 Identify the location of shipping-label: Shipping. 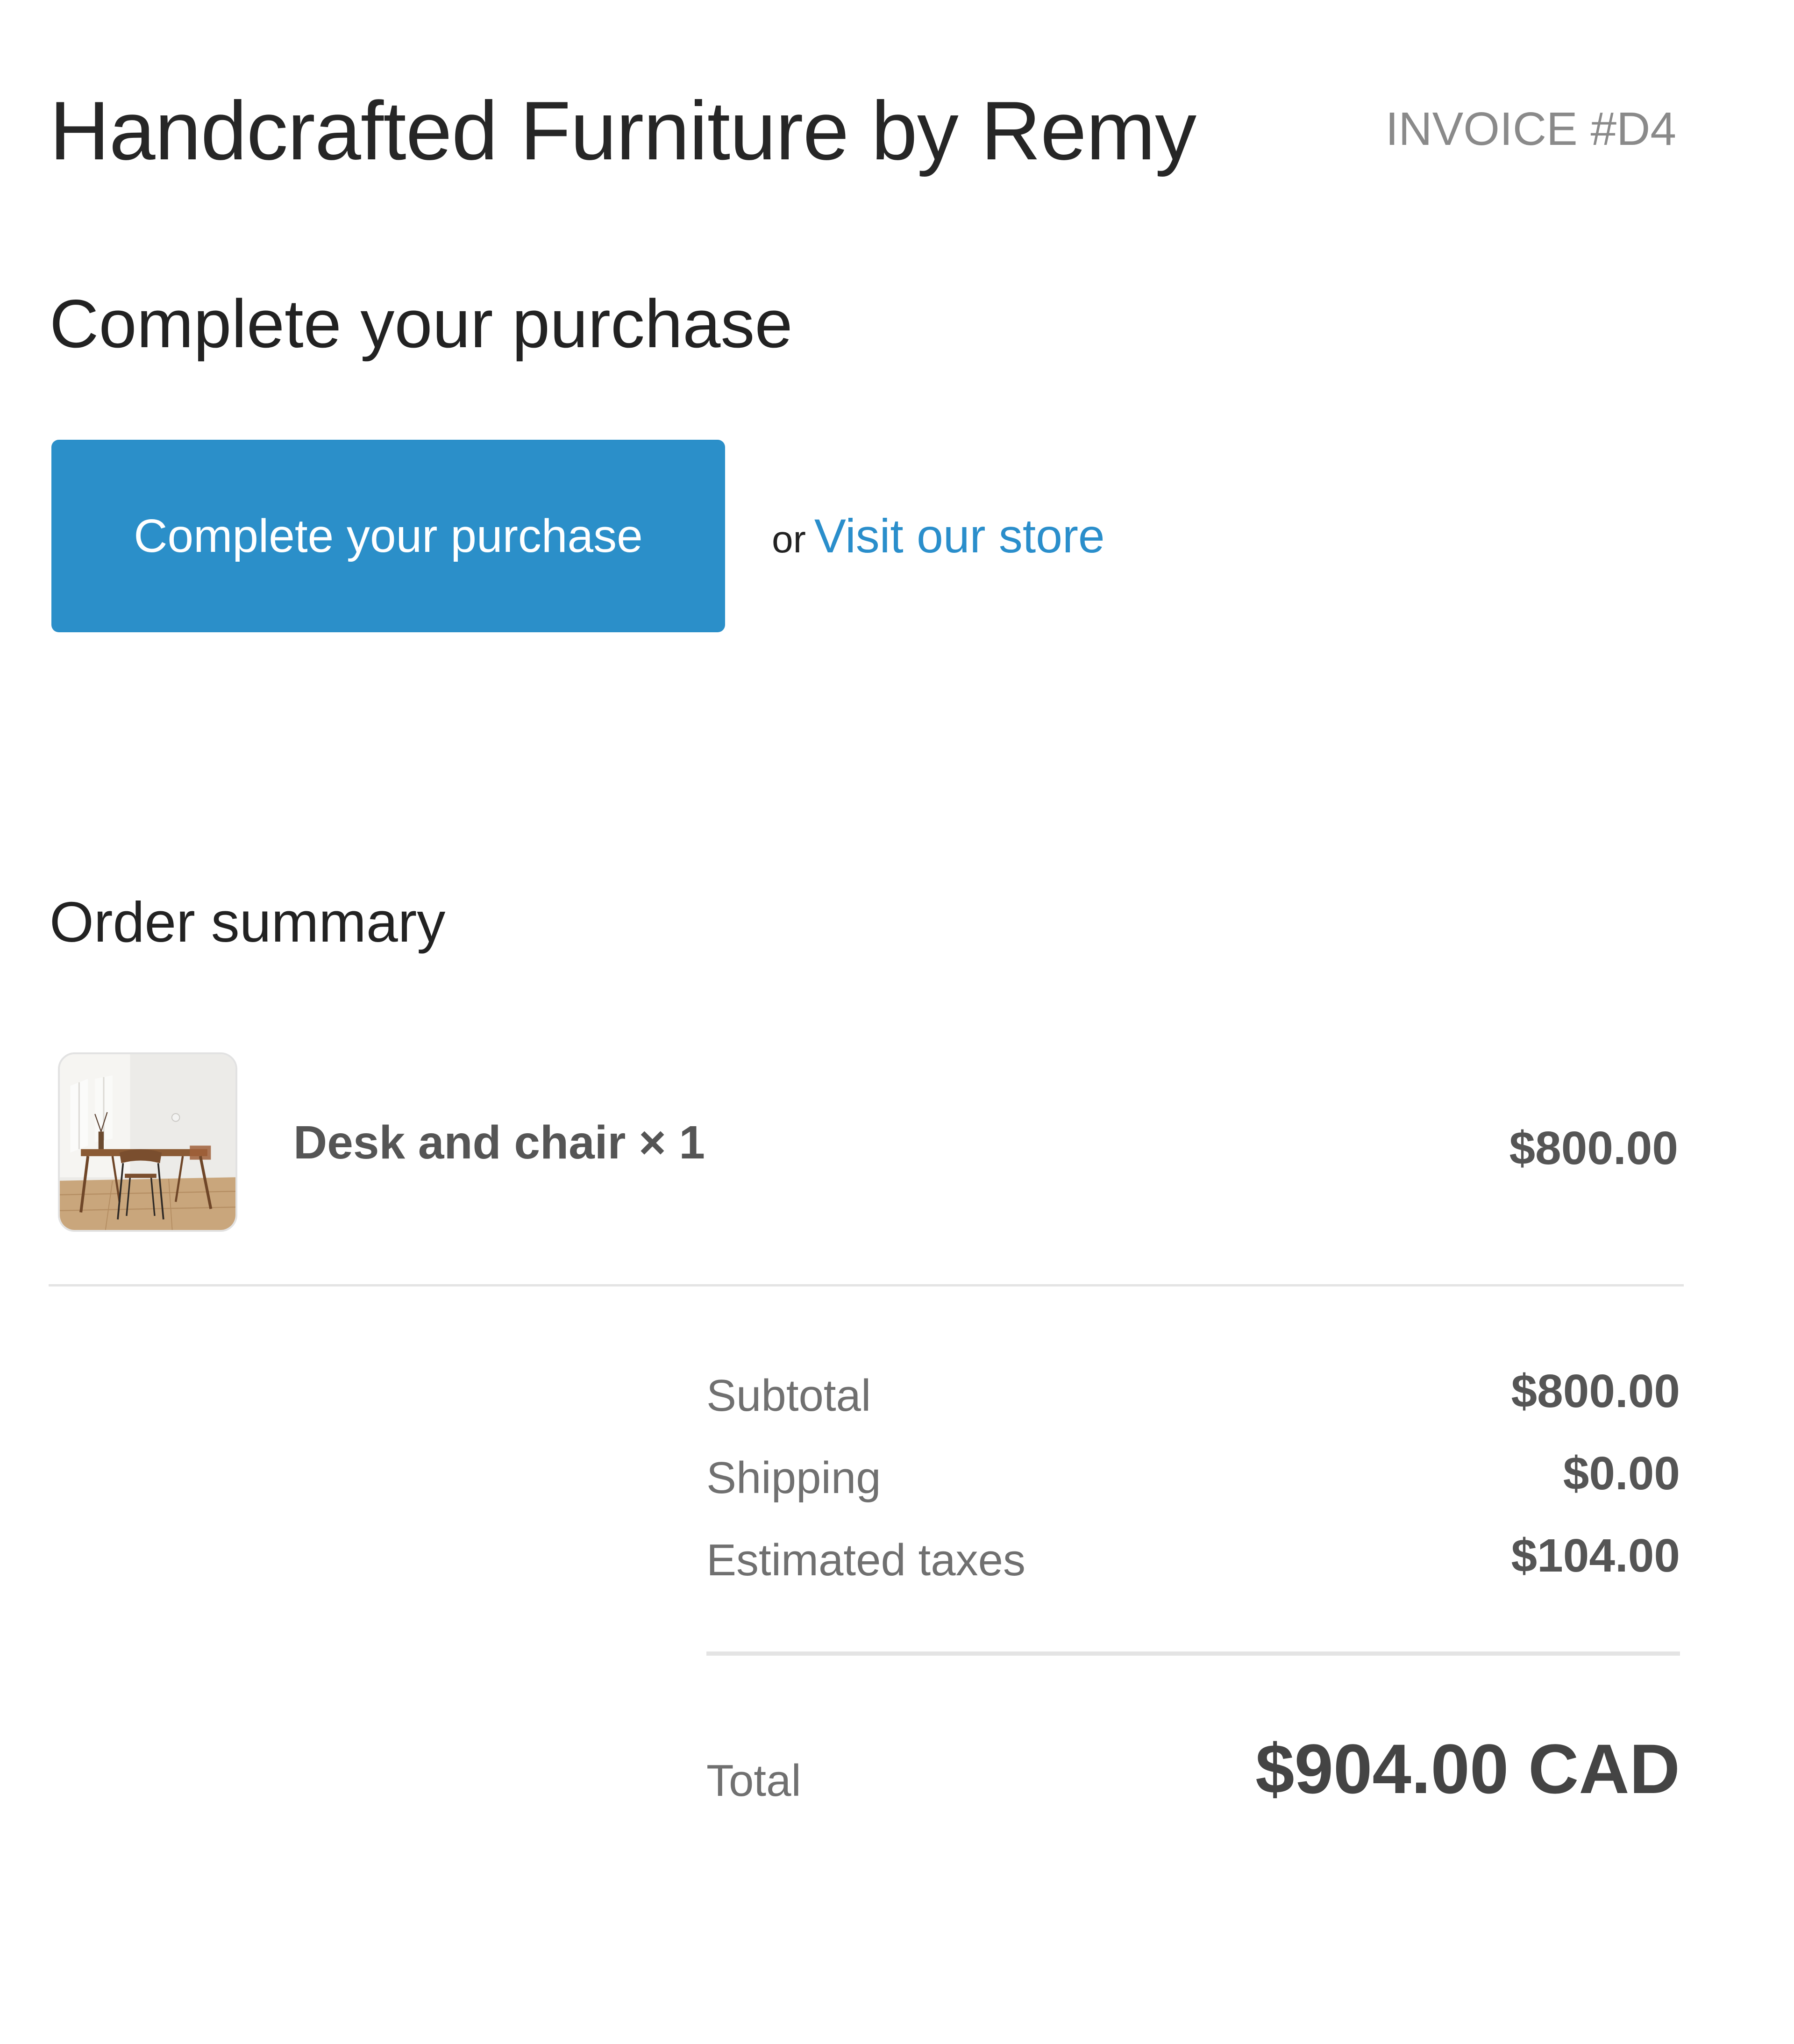
(793, 1478).